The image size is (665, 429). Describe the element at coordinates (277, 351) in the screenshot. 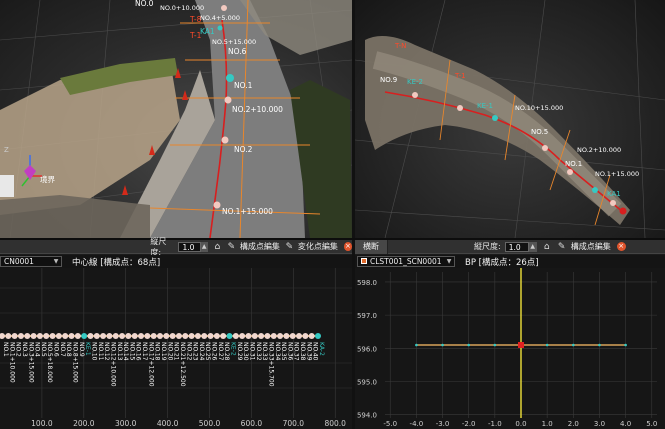

I see `profile-point-label: NO.34` at that location.